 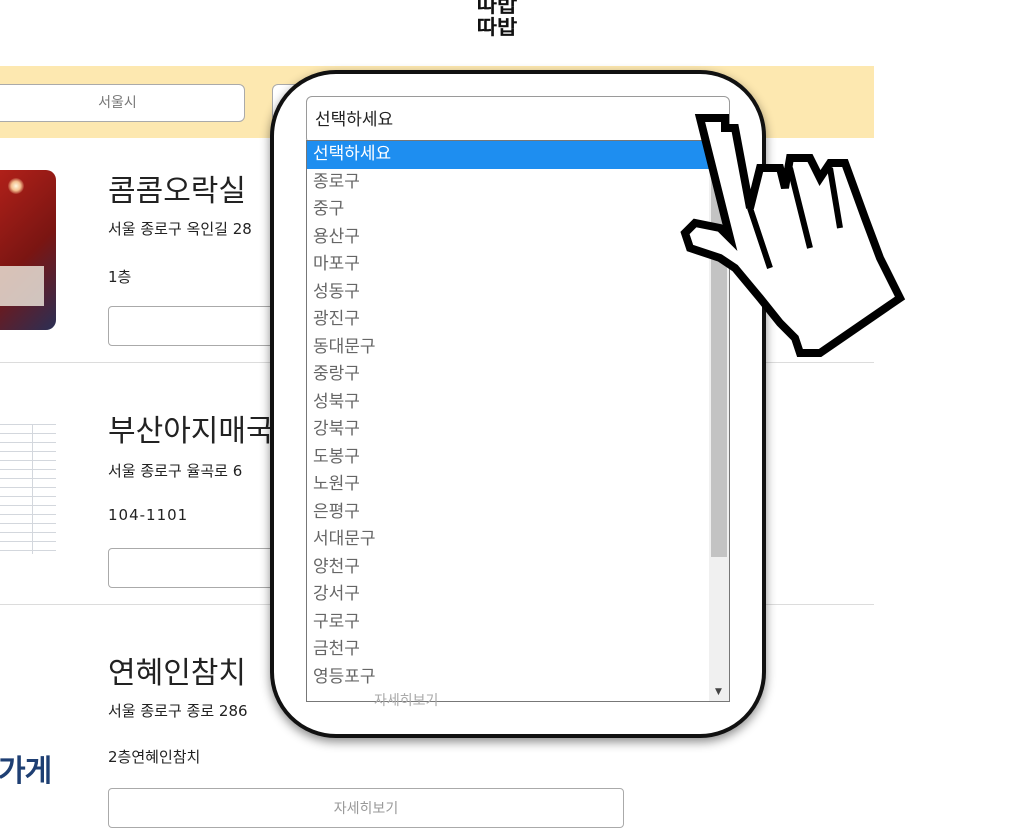 I want to click on dropdown-option: 도봉구, so click(x=508, y=458).